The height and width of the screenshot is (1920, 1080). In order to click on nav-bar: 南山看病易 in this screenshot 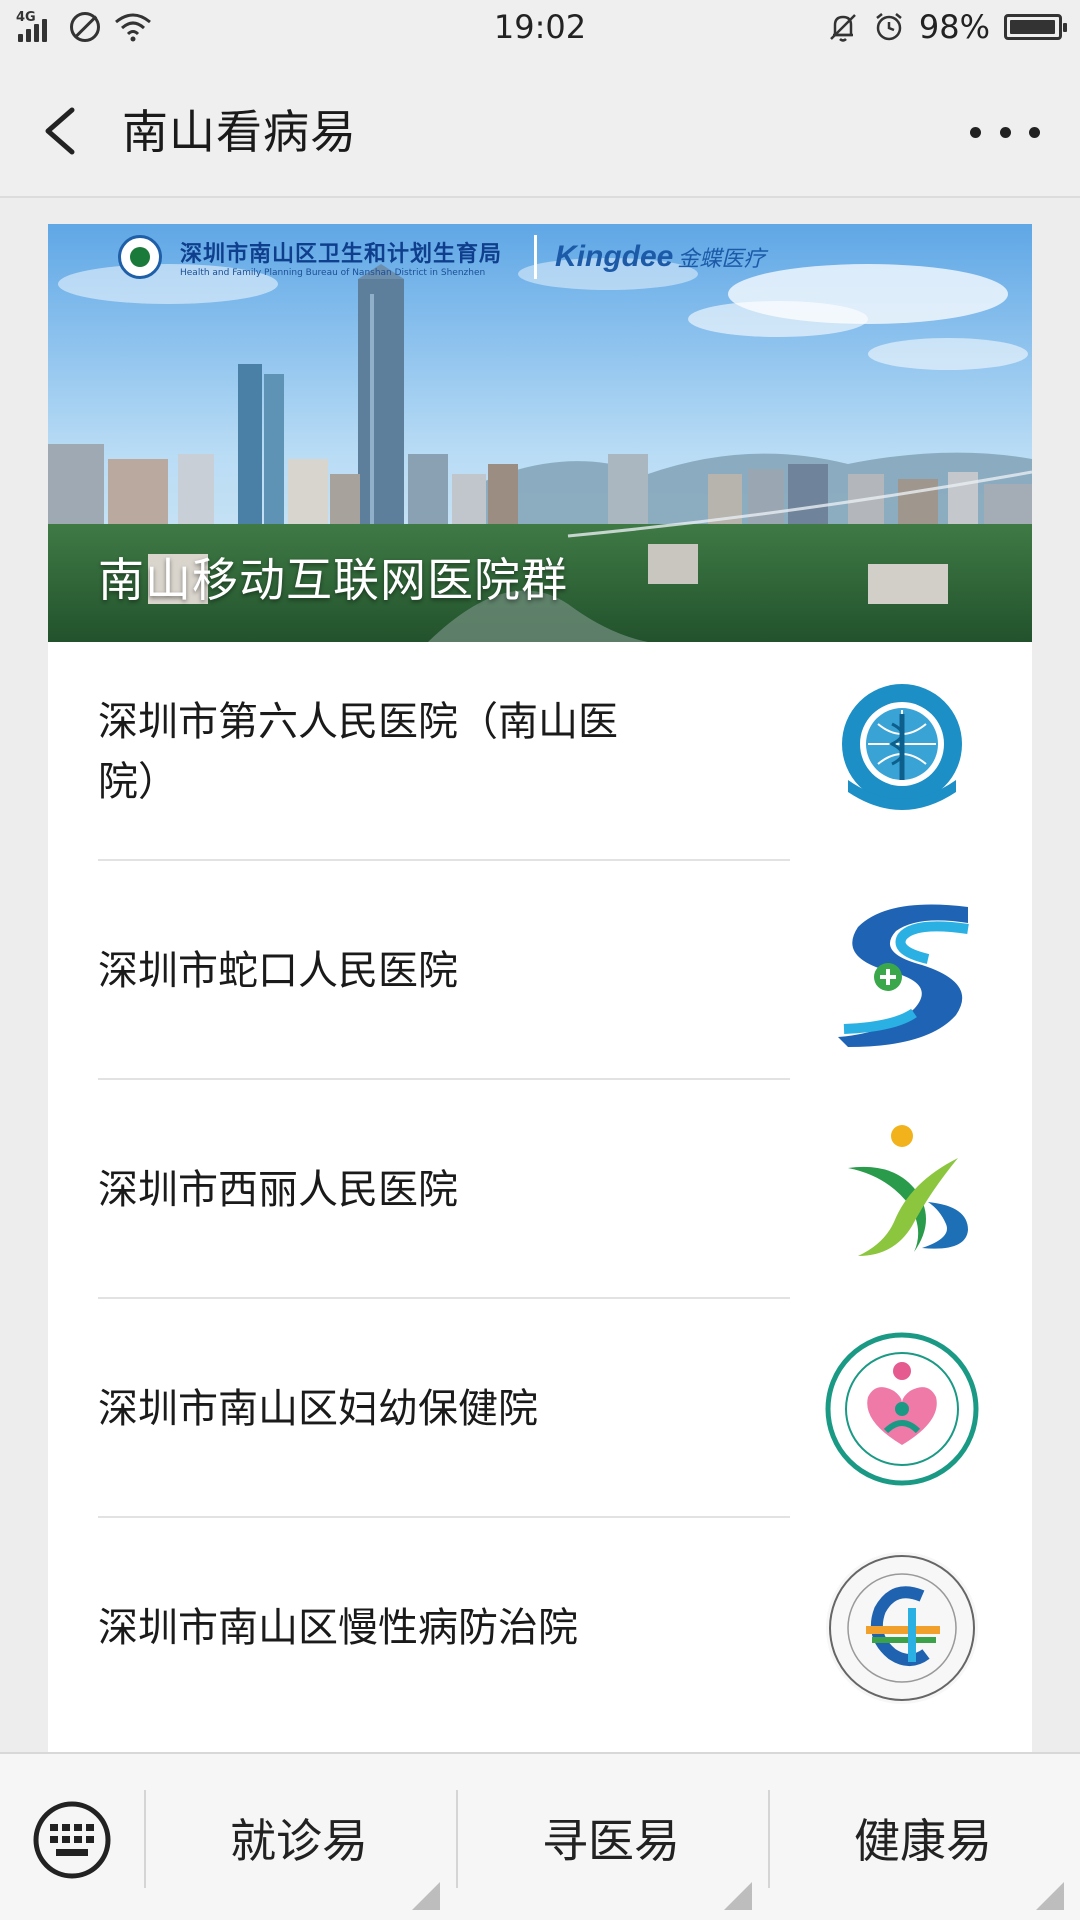, I will do `click(540, 127)`.